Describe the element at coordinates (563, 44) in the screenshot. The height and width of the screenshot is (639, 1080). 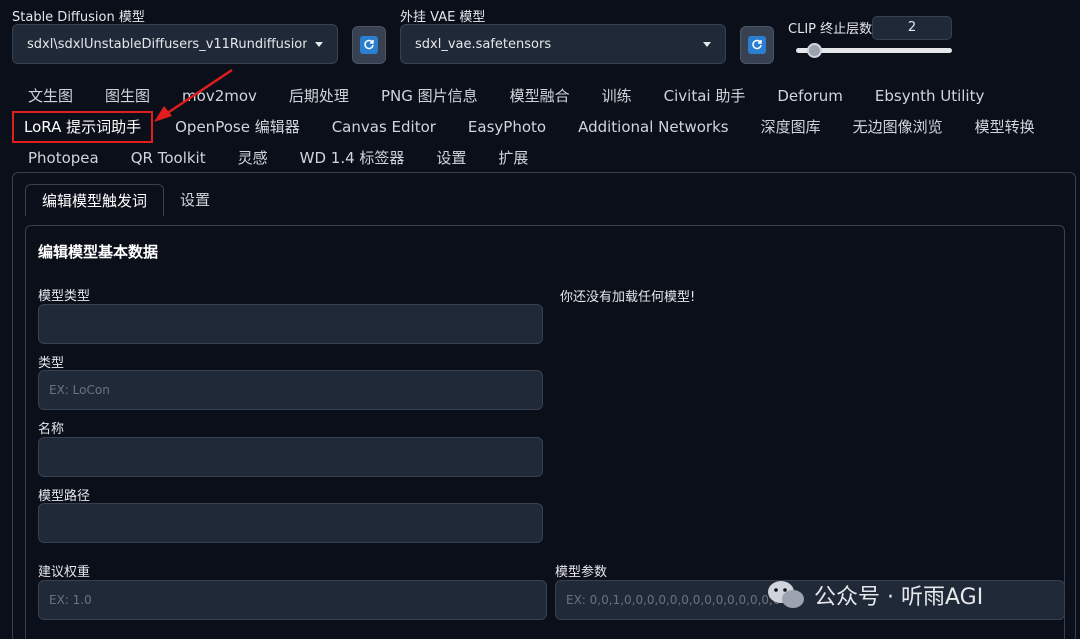
I see `vae-dropdown: sdxl_vae.safetensors` at that location.